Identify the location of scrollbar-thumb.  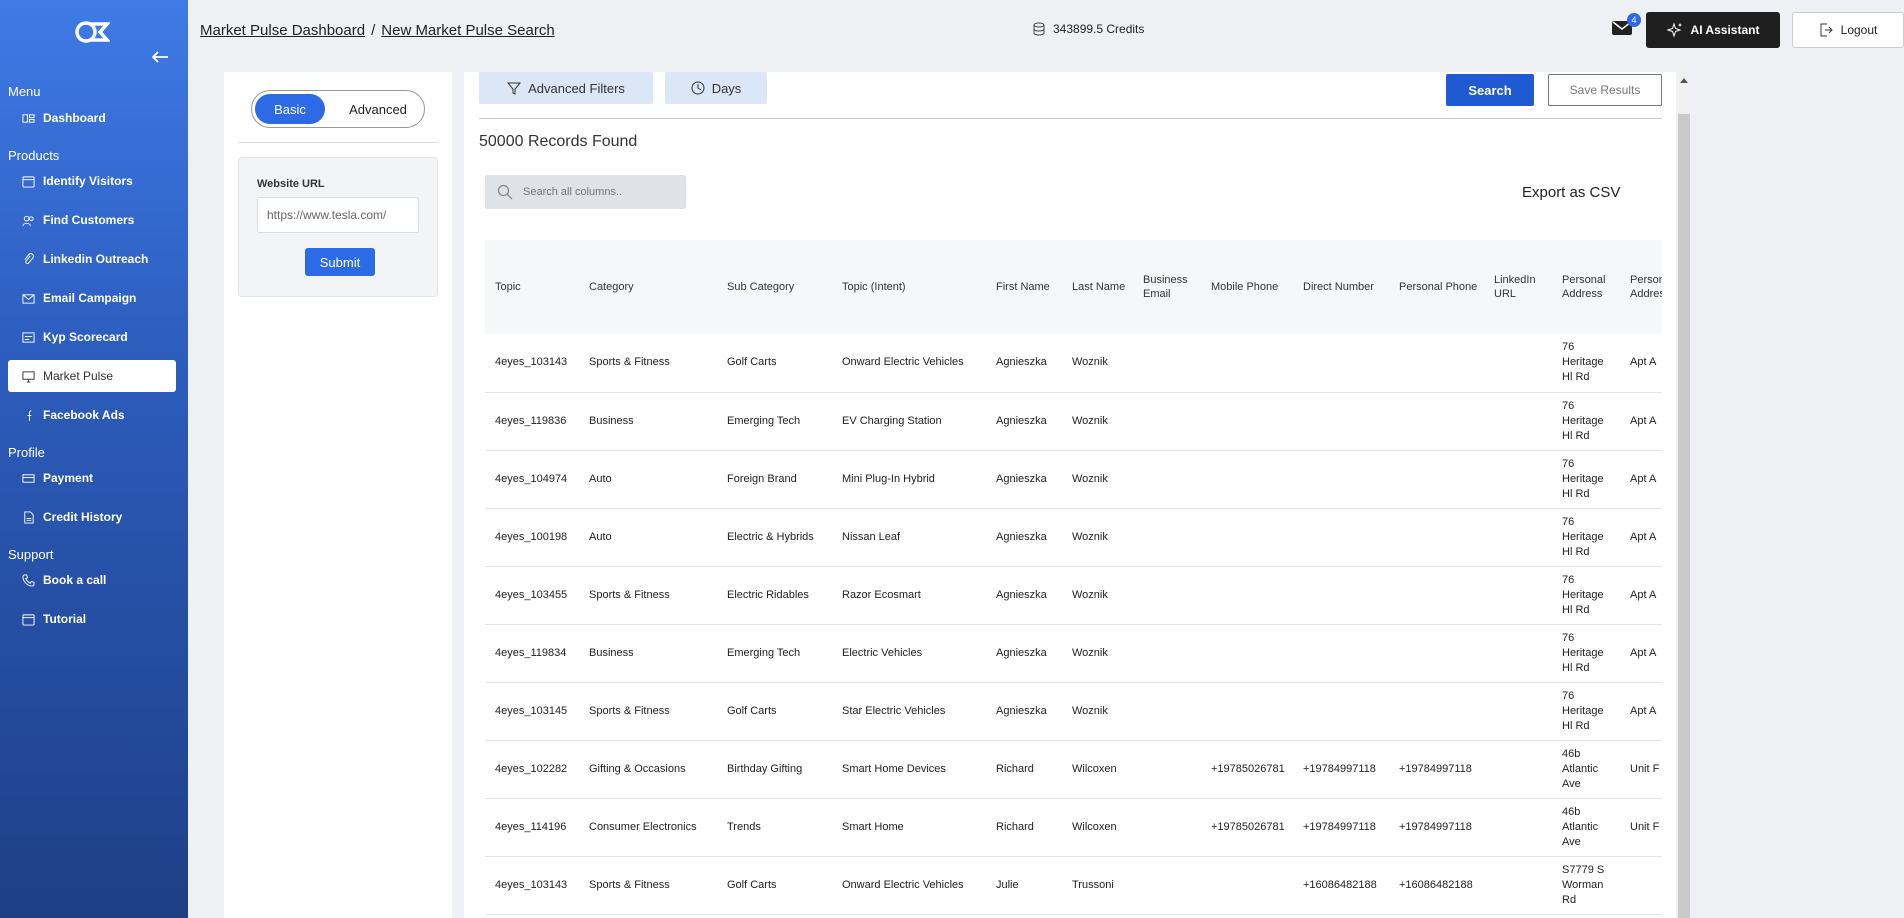
(1684, 516).